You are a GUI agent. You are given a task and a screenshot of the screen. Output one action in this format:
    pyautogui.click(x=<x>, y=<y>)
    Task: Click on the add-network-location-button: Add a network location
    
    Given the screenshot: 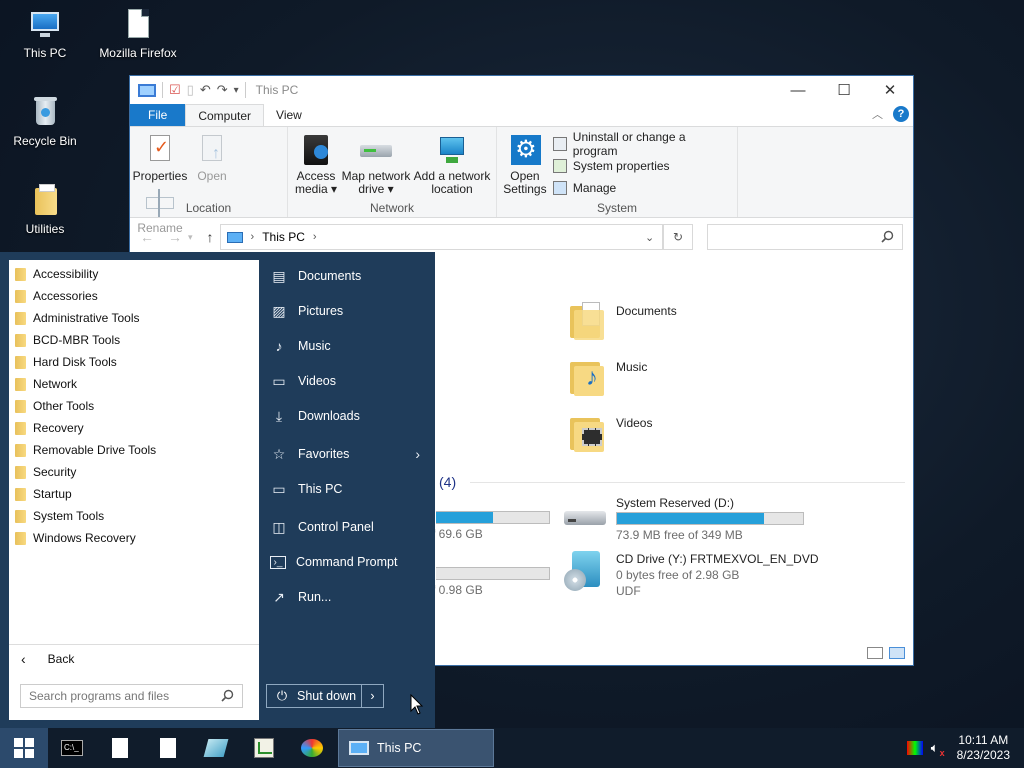 What is the action you would take?
    pyautogui.click(x=452, y=163)
    